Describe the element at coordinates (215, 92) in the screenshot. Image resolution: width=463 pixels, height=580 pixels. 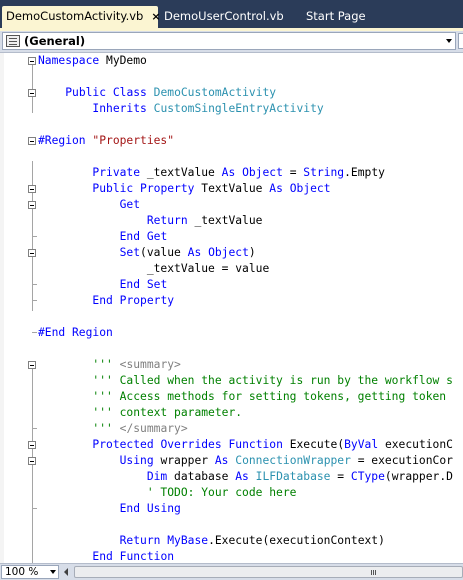
I see `code-token: DemoCustomActivity` at that location.